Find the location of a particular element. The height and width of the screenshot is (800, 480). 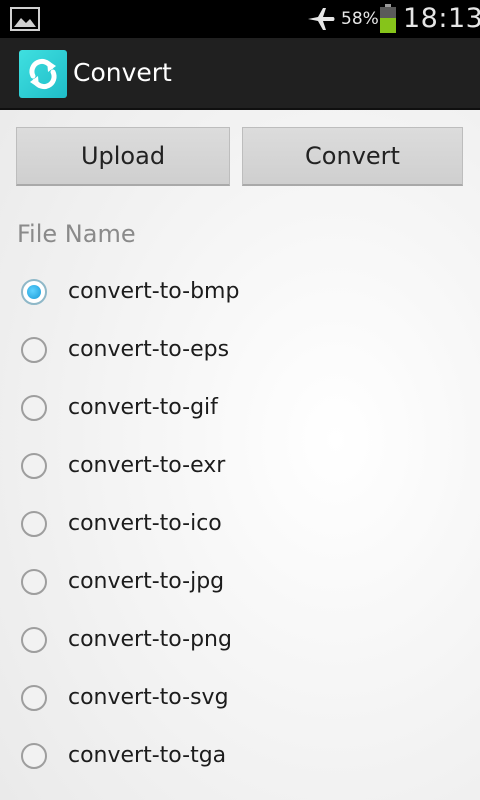

radio-option-tga: convert-to-tga is located at coordinates (240, 757).